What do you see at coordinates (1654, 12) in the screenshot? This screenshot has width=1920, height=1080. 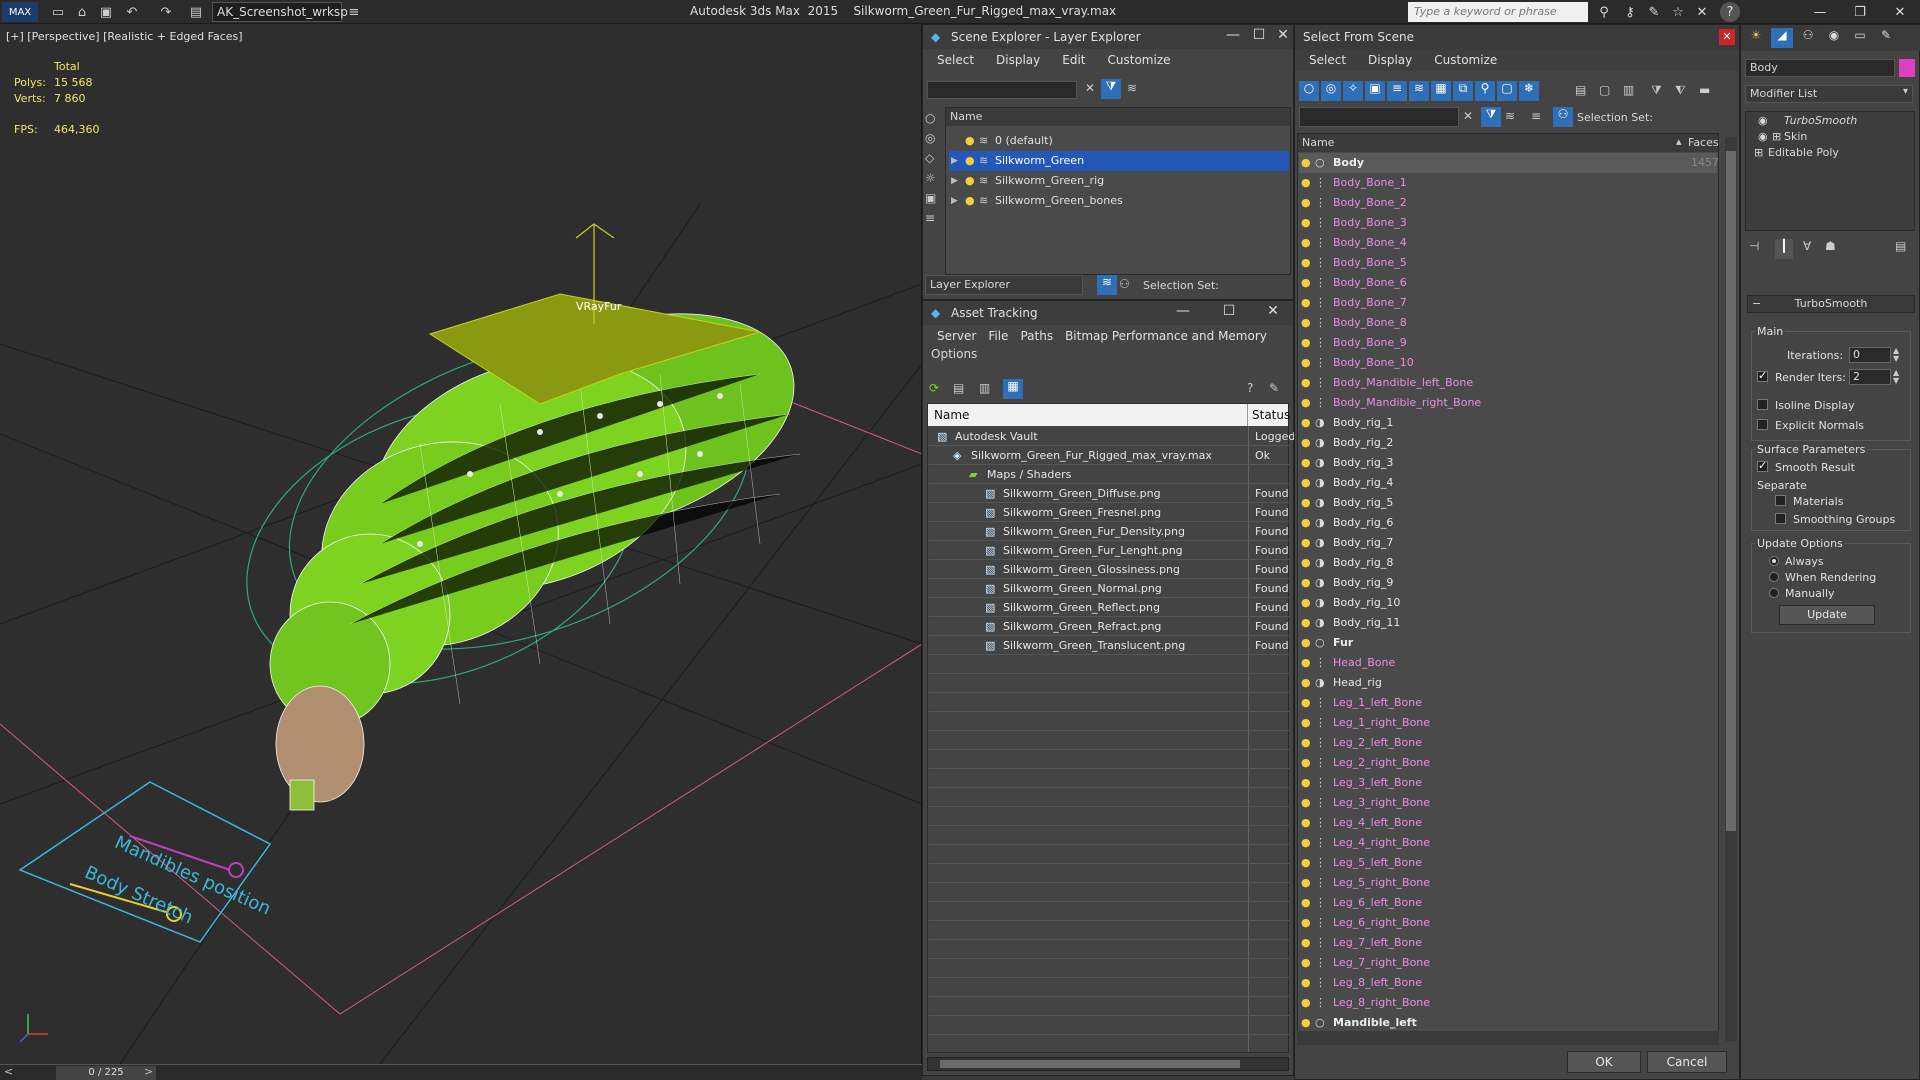 I see `subscription-icon: ✎` at bounding box center [1654, 12].